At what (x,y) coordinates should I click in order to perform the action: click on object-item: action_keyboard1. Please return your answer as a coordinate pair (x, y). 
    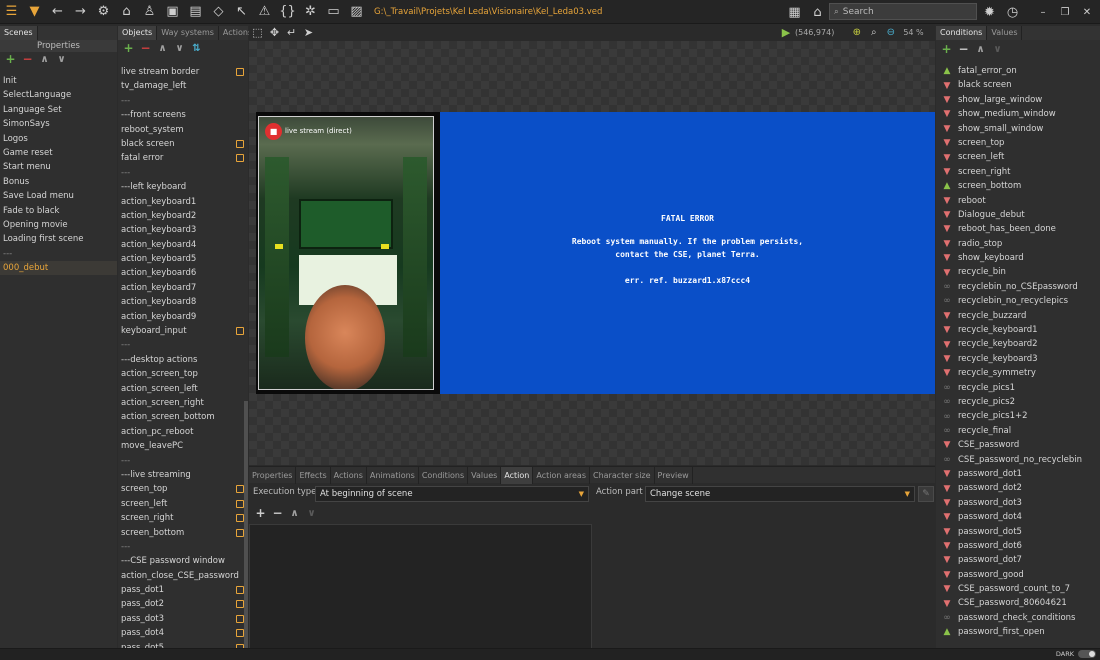
    Looking at the image, I should click on (183, 202).